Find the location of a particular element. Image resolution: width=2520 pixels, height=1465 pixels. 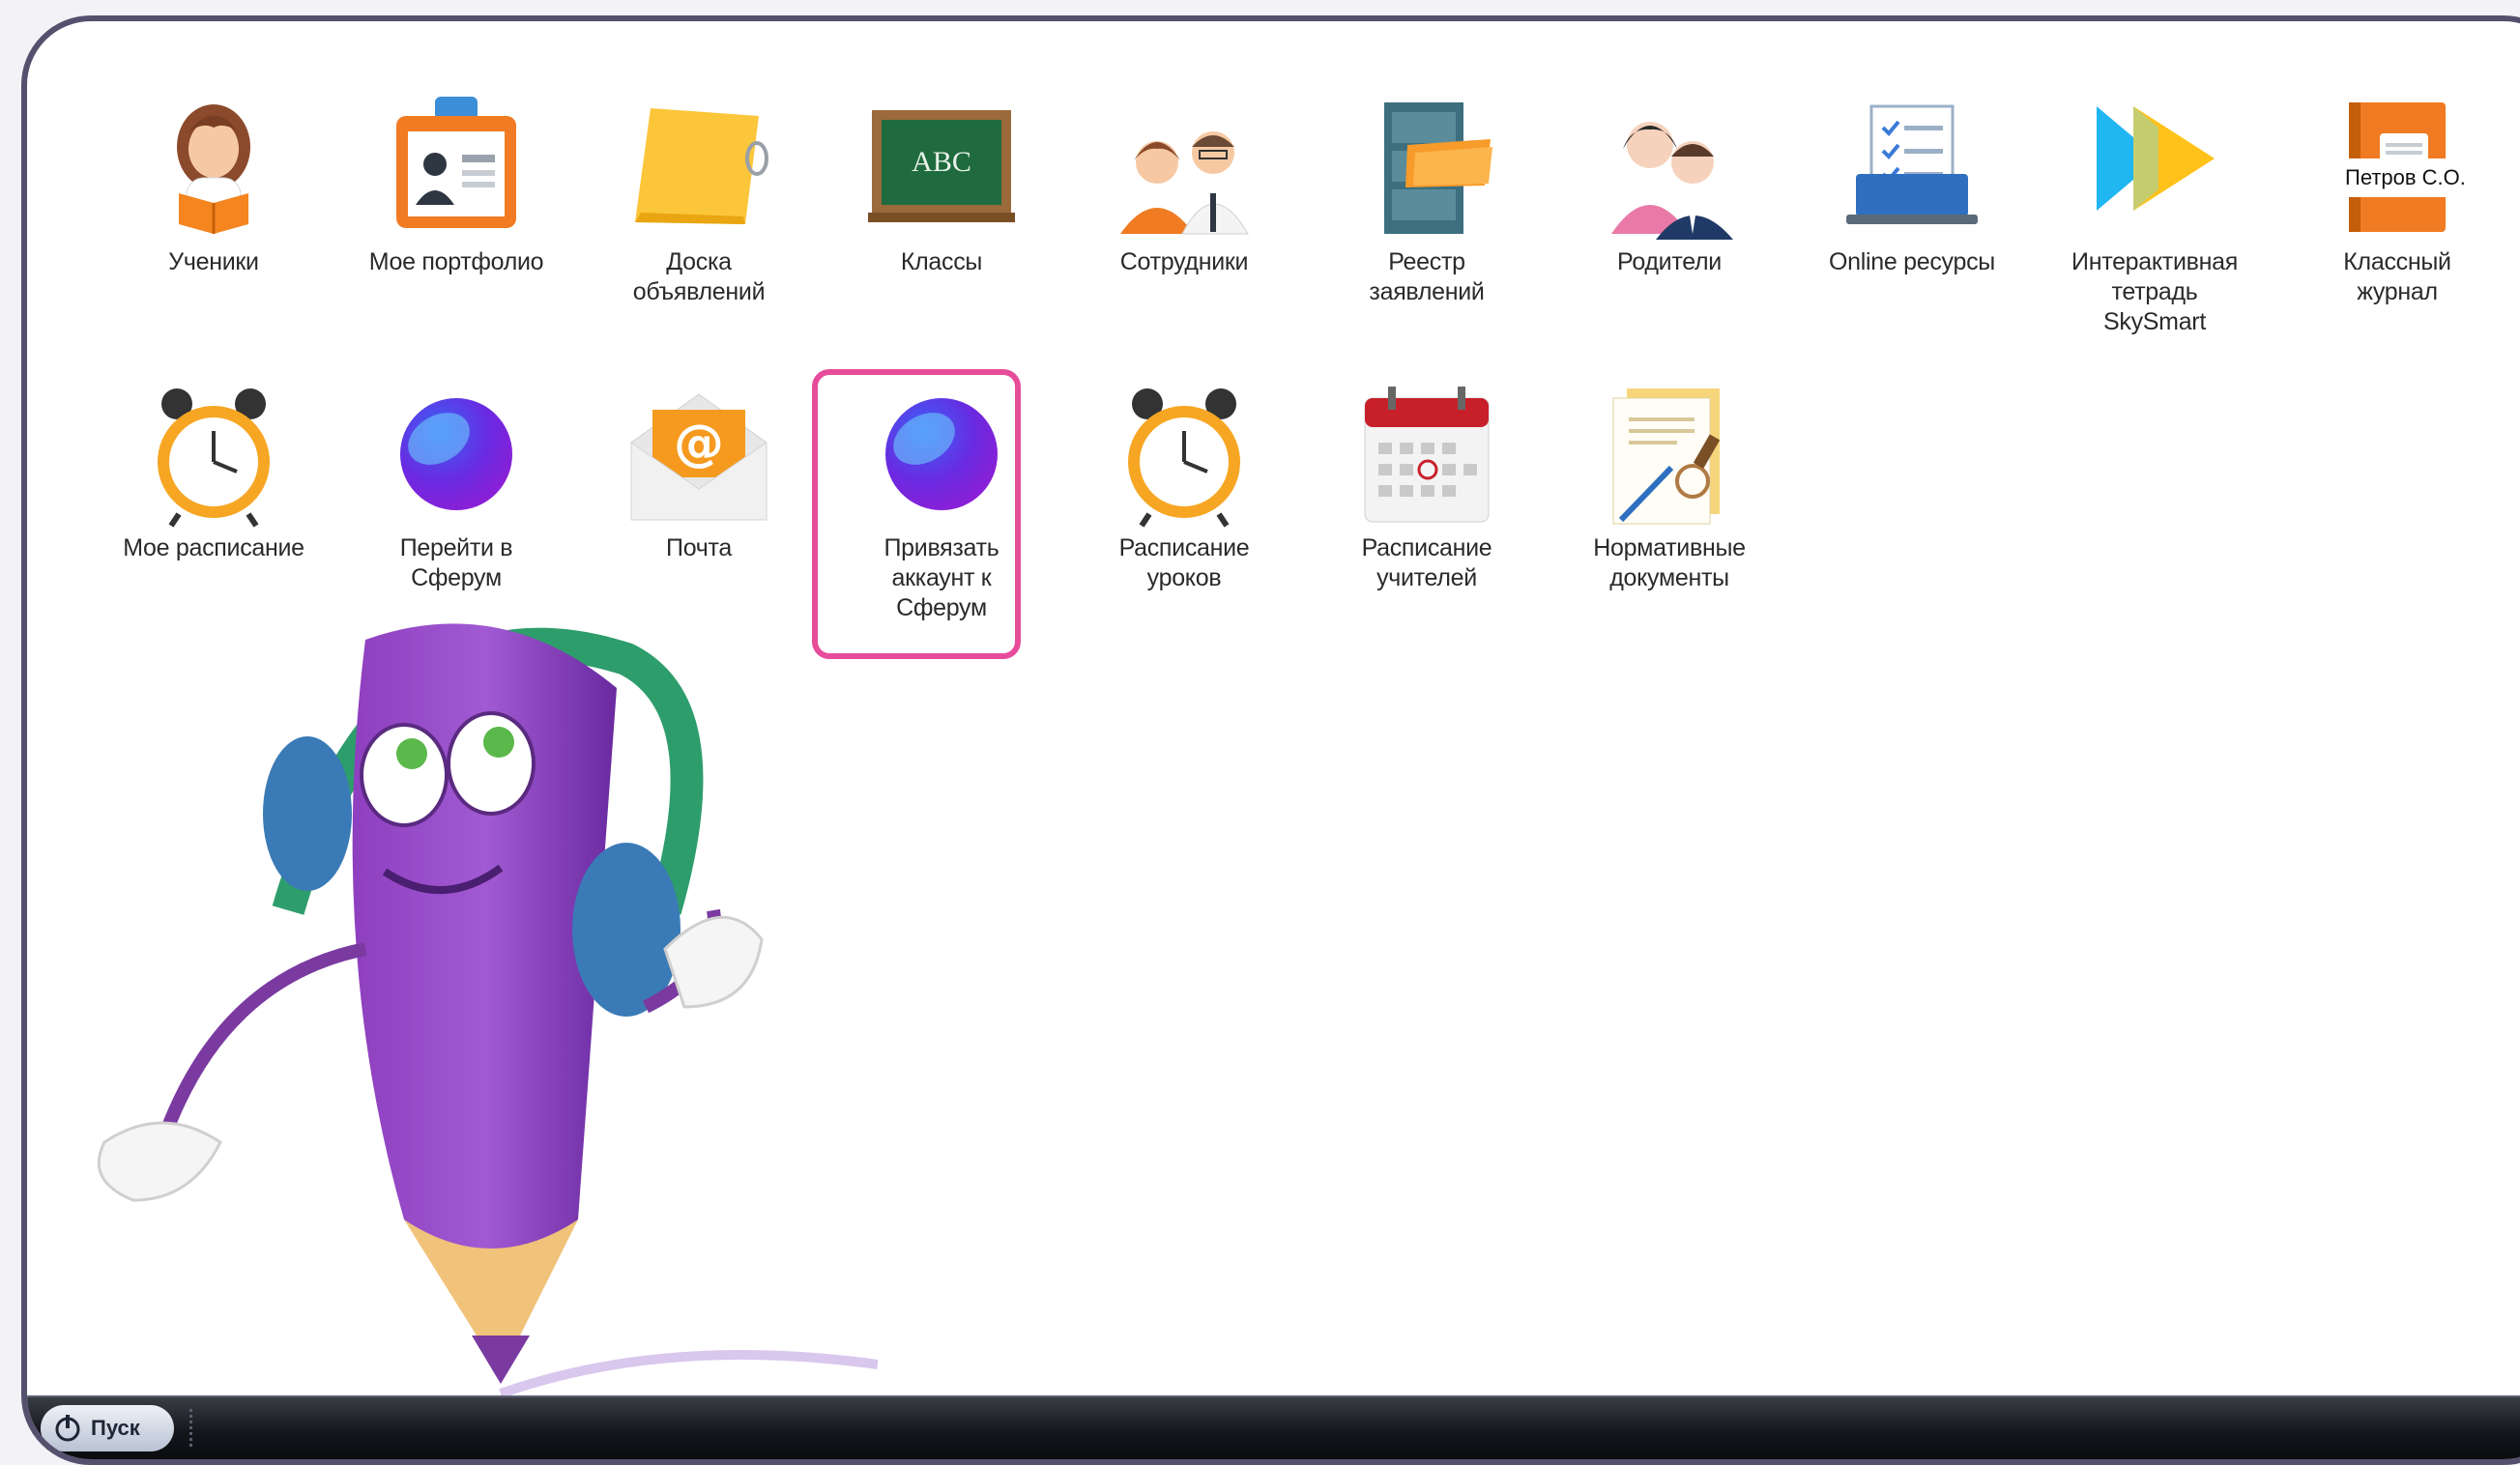

desktop-icon-label: Классы is located at coordinates (942, 261).